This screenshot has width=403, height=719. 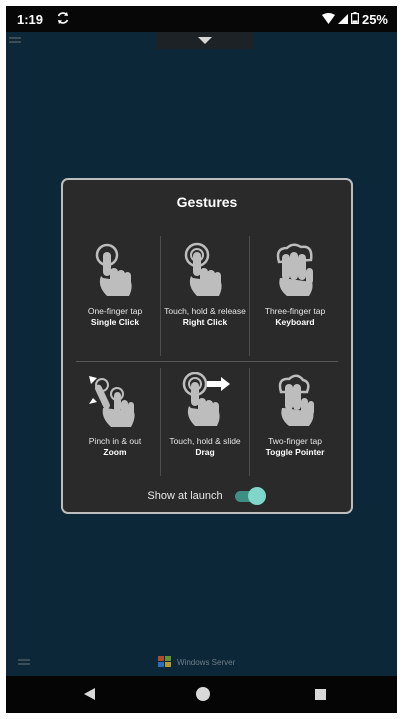 I want to click on gesture-two-finger-tap: Two-finger tap Toggle Pointer, so click(x=295, y=415).